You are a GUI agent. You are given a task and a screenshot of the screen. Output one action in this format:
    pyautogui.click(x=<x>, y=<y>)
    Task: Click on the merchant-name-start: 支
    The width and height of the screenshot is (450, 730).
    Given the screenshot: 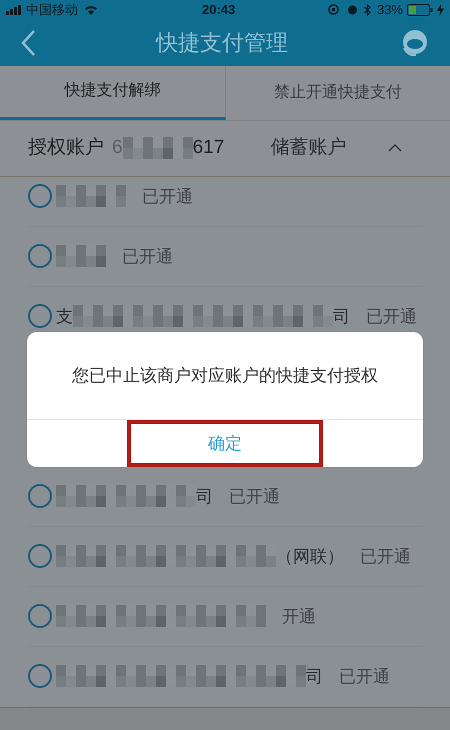 What is the action you would take?
    pyautogui.click(x=64, y=317)
    